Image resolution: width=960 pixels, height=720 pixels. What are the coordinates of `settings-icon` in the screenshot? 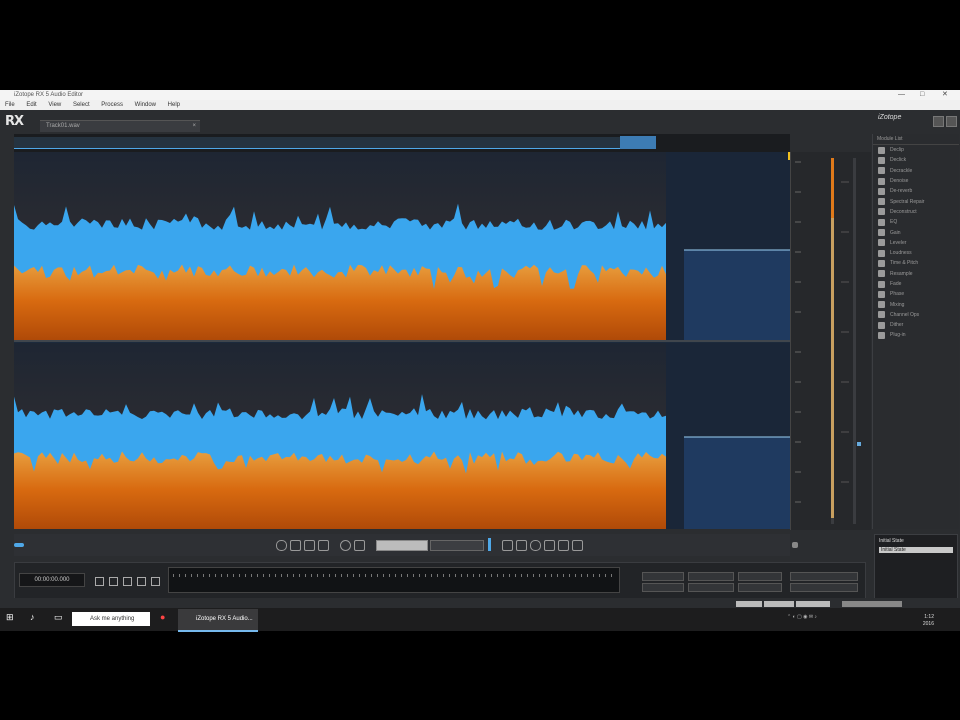 It's located at (938, 121).